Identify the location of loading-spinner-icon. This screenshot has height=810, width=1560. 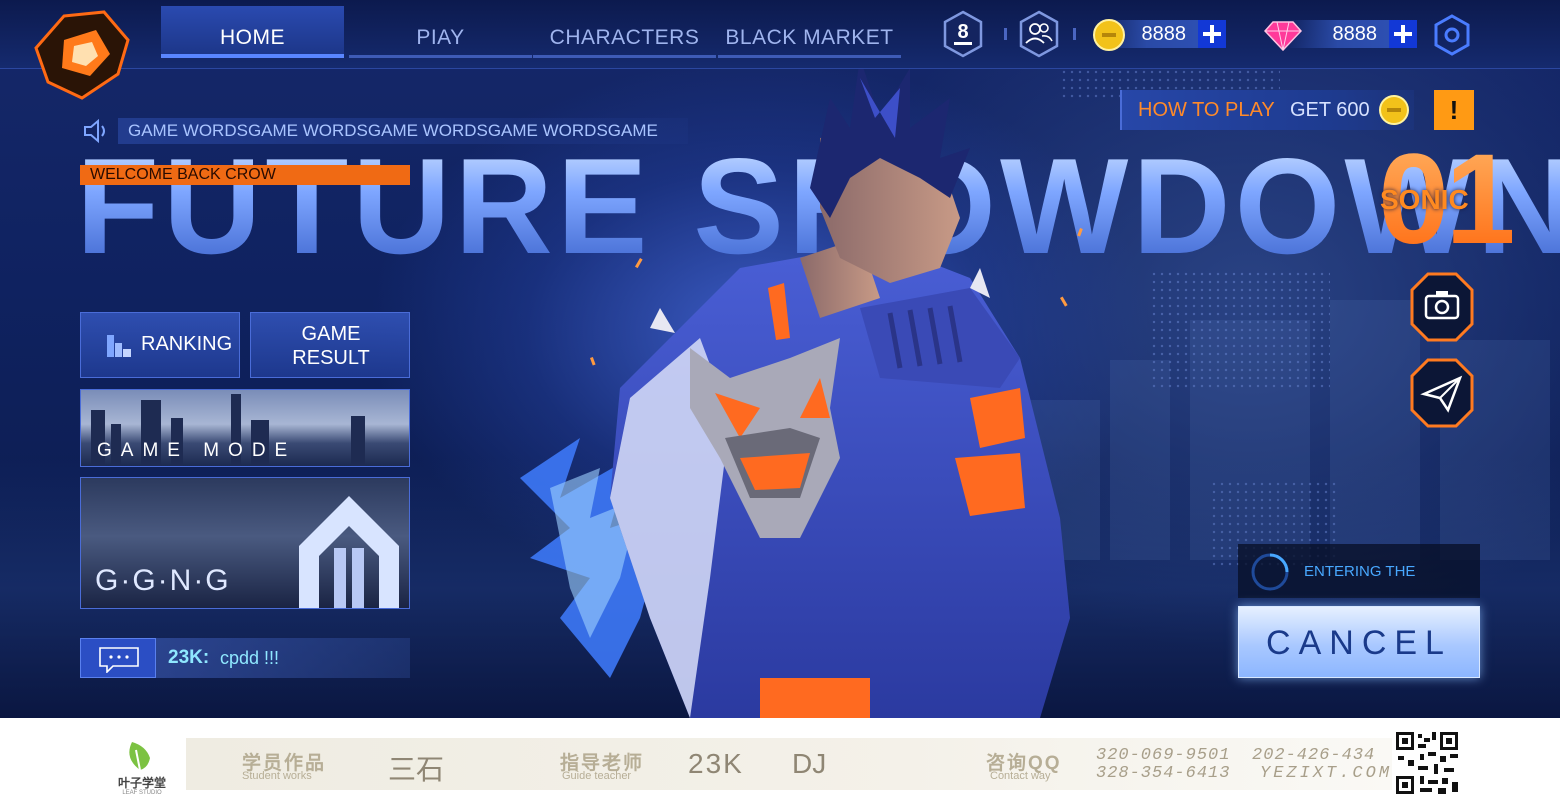
(1270, 572).